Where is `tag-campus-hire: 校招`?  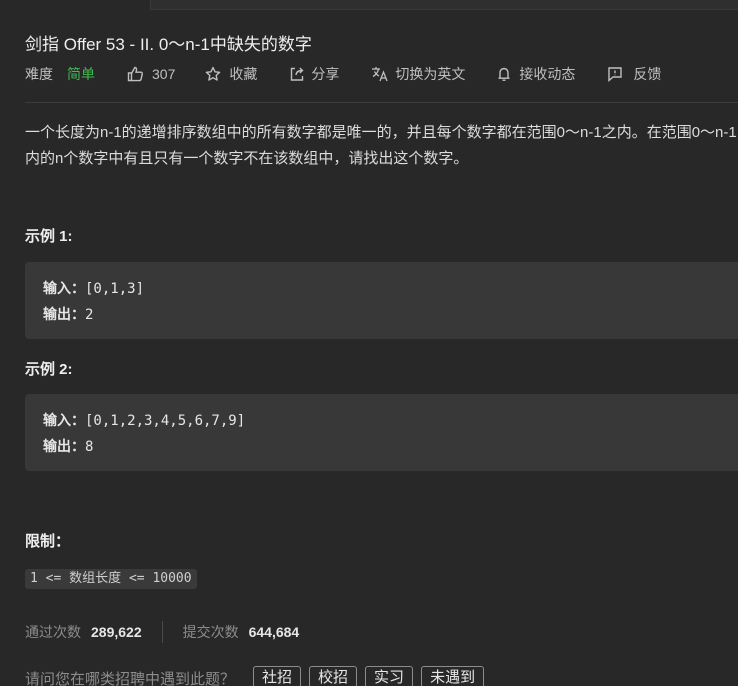
tag-campus-hire: 校招 is located at coordinates (333, 676).